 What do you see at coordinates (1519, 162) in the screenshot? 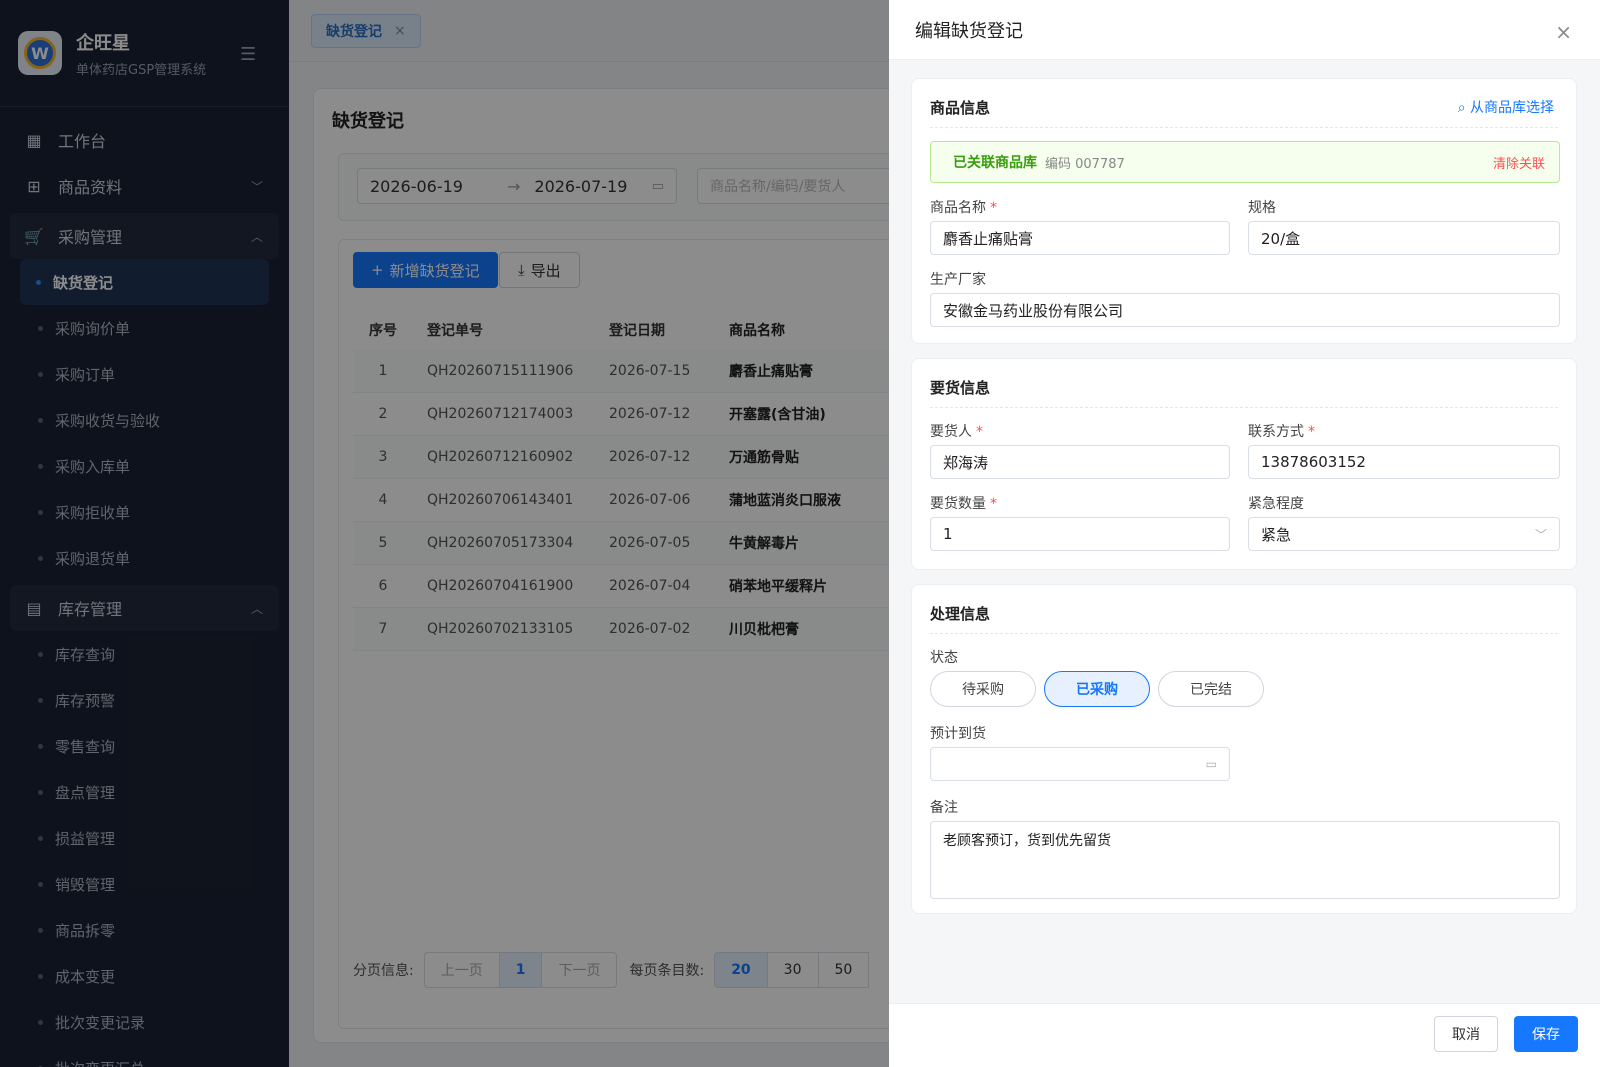
I see `clear-link-button: 清除关联` at bounding box center [1519, 162].